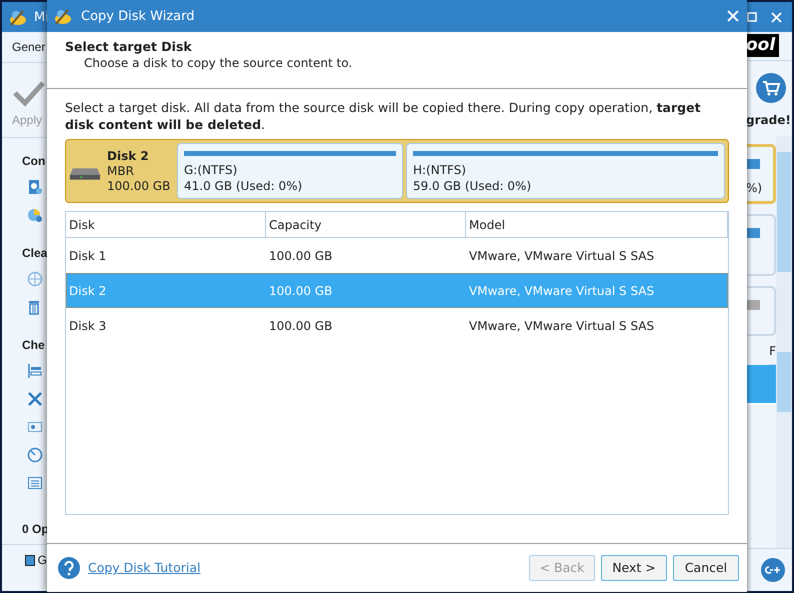 This screenshot has width=794, height=593. Describe the element at coordinates (35, 253) in the screenshot. I see `section-heading: Clea` at that location.